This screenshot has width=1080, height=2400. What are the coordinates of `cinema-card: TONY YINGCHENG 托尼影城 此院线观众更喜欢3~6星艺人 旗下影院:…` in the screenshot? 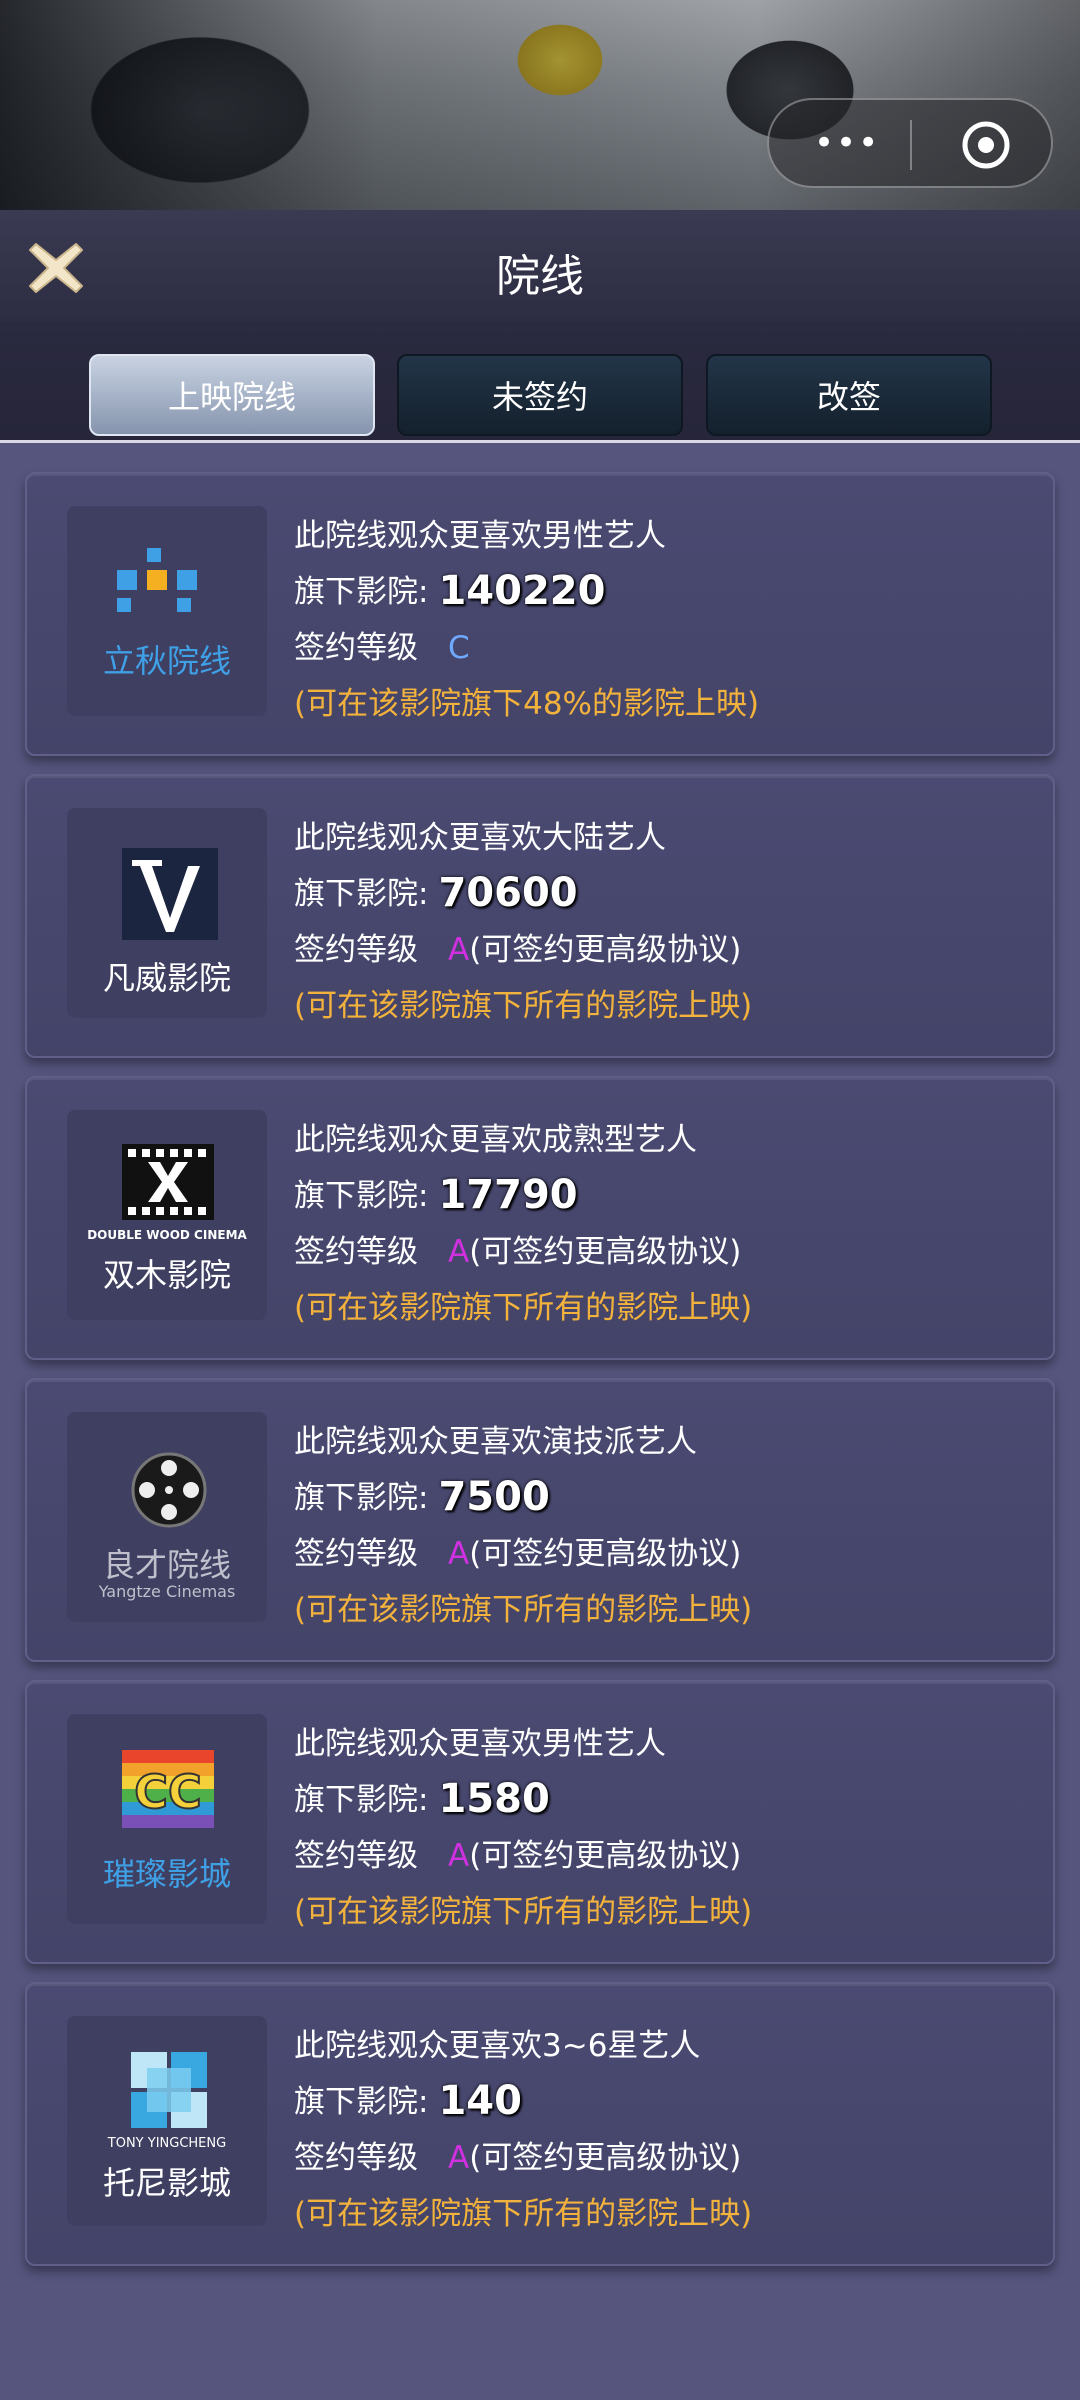 It's located at (540, 2124).